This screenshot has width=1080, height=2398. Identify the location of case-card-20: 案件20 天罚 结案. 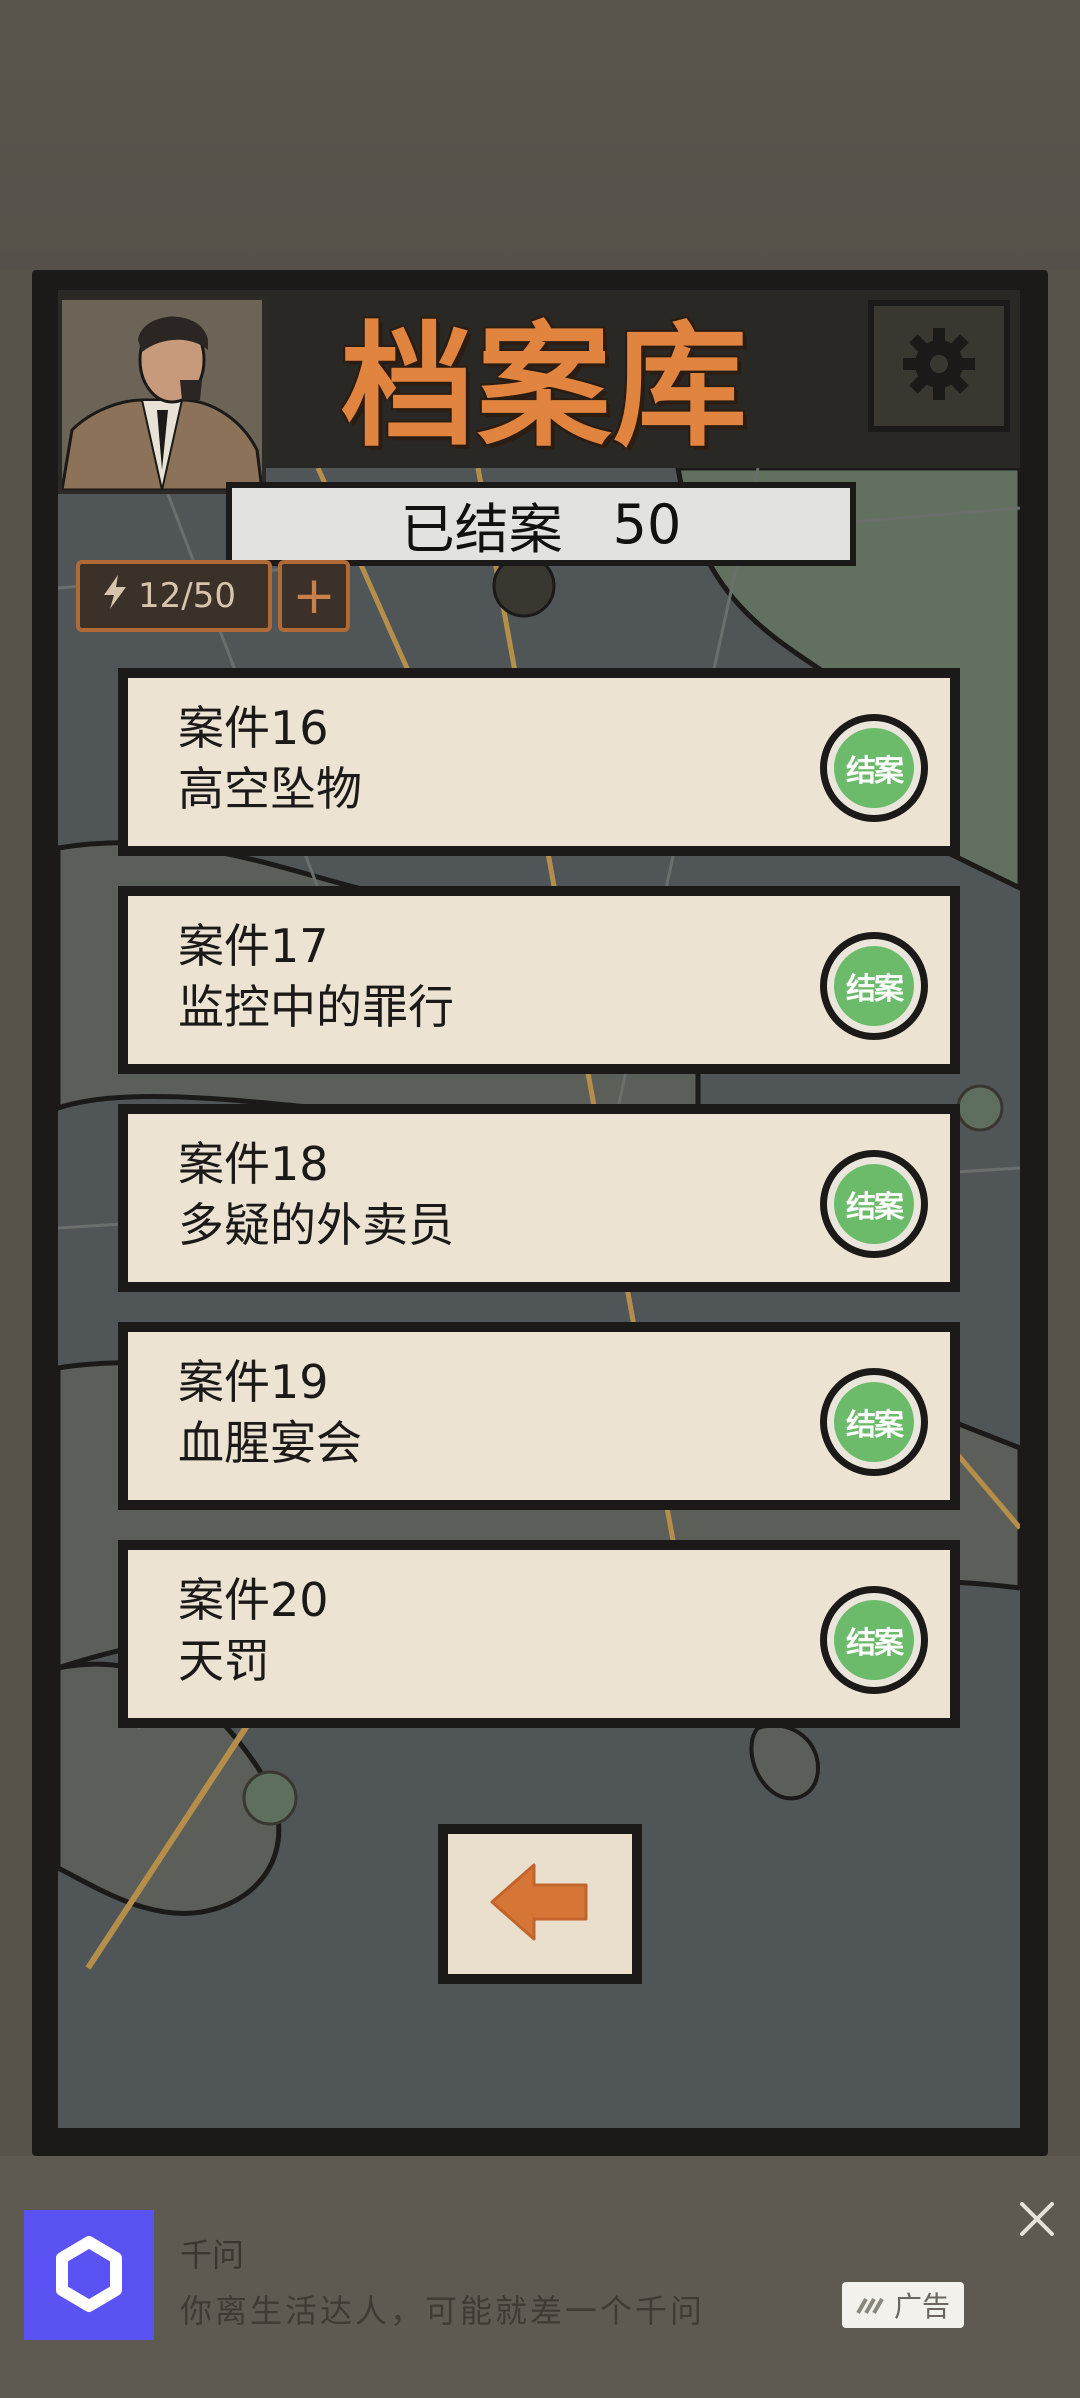
(539, 1634).